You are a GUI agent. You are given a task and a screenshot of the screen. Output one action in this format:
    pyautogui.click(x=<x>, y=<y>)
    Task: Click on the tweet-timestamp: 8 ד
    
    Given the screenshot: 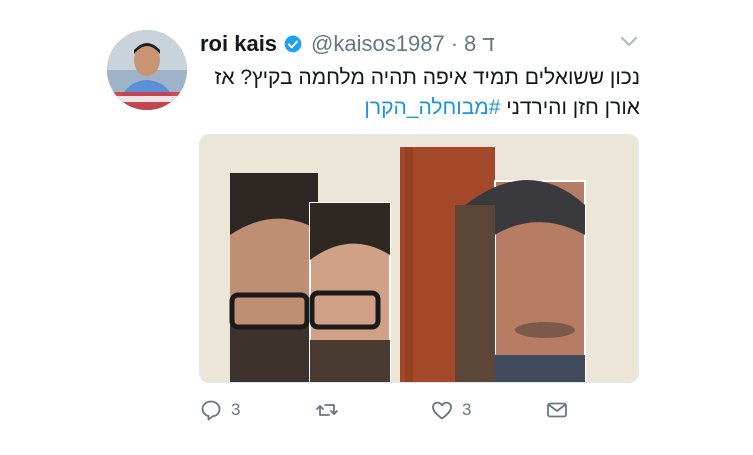 What is the action you would take?
    pyautogui.click(x=479, y=44)
    